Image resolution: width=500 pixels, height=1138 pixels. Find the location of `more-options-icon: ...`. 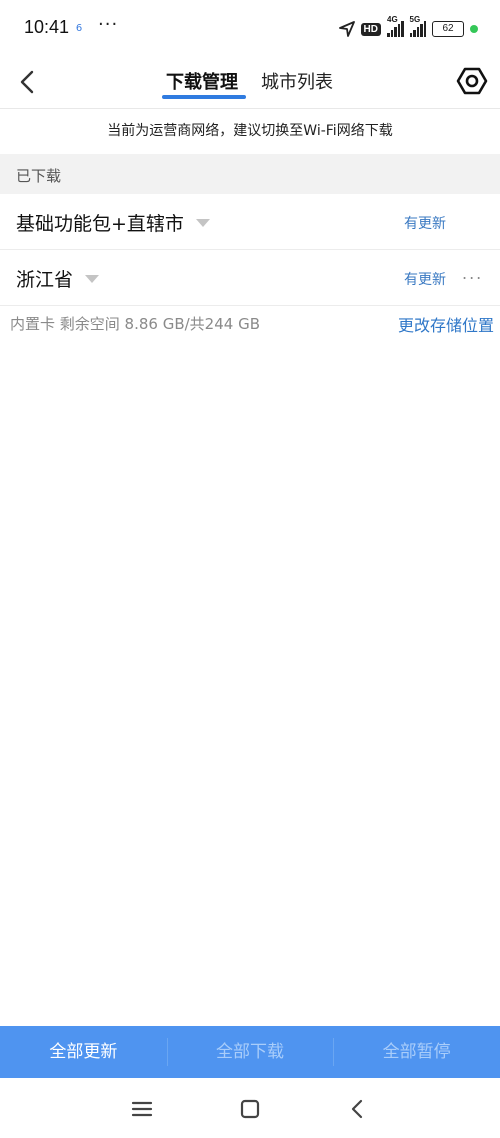

more-options-icon: ... is located at coordinates (472, 273).